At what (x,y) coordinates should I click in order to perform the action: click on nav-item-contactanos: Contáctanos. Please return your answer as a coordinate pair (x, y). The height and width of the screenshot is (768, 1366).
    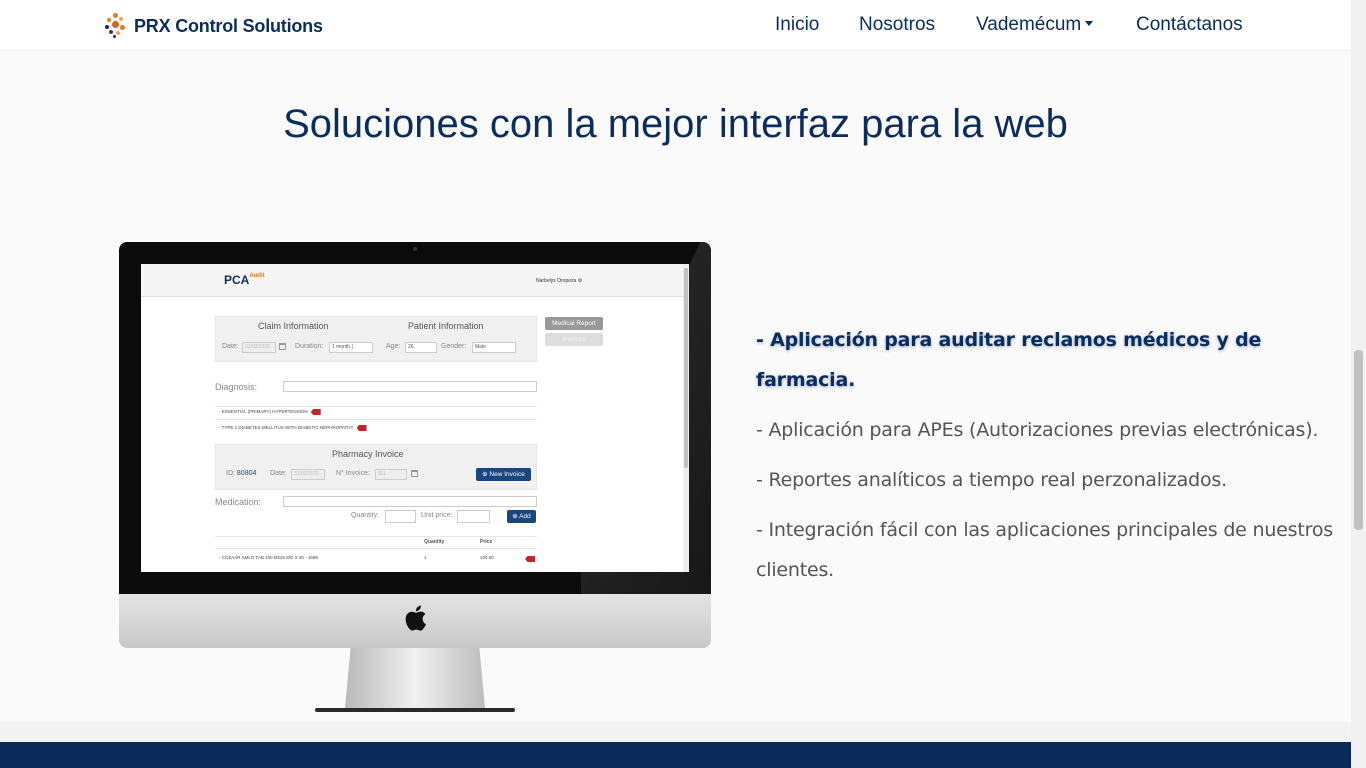
    Looking at the image, I should click on (1189, 25).